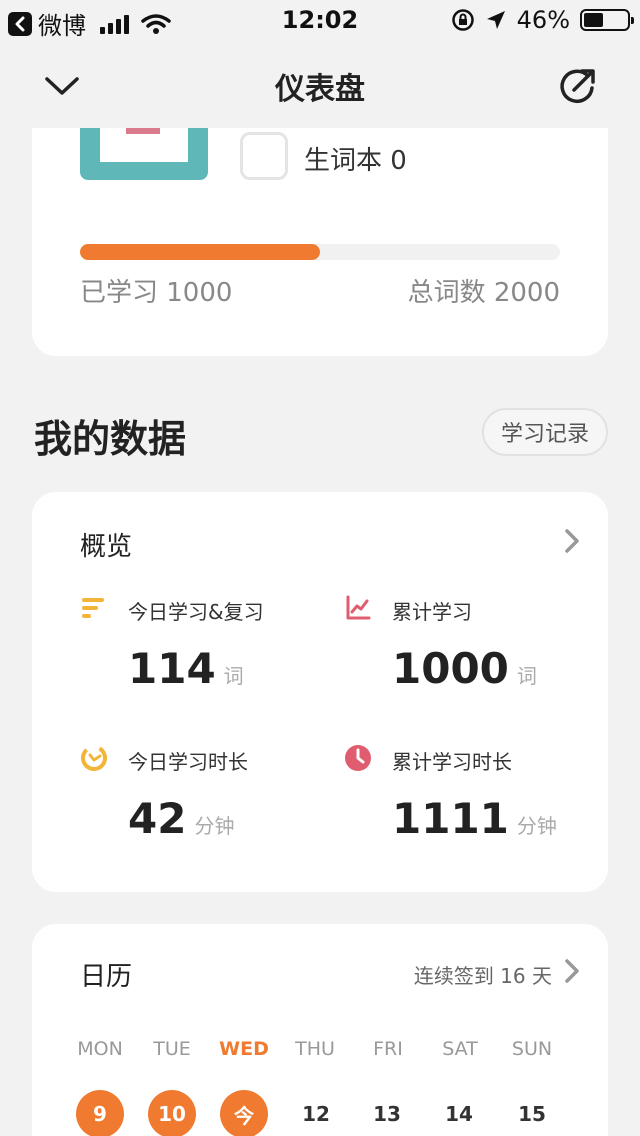 This screenshot has height=1136, width=640. I want to click on stat-value: 114 词, so click(186, 668).